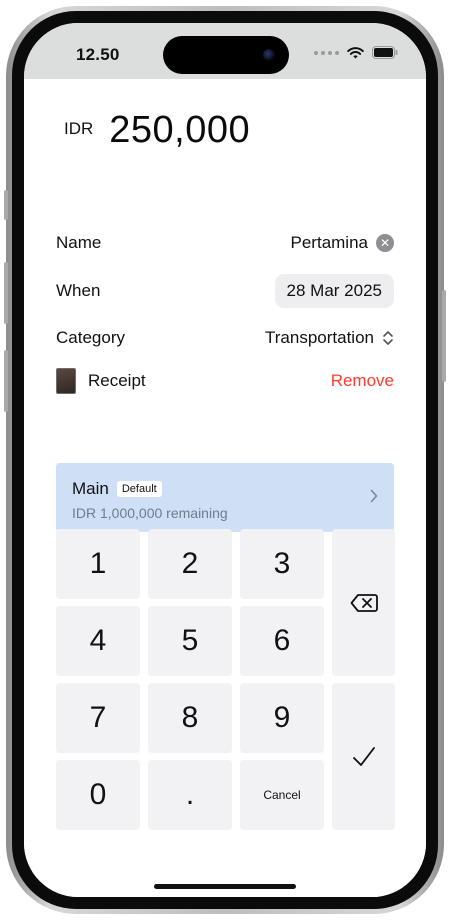 This screenshot has height=920, width=450. Describe the element at coordinates (90, 337) in the screenshot. I see `category-label: Category` at that location.